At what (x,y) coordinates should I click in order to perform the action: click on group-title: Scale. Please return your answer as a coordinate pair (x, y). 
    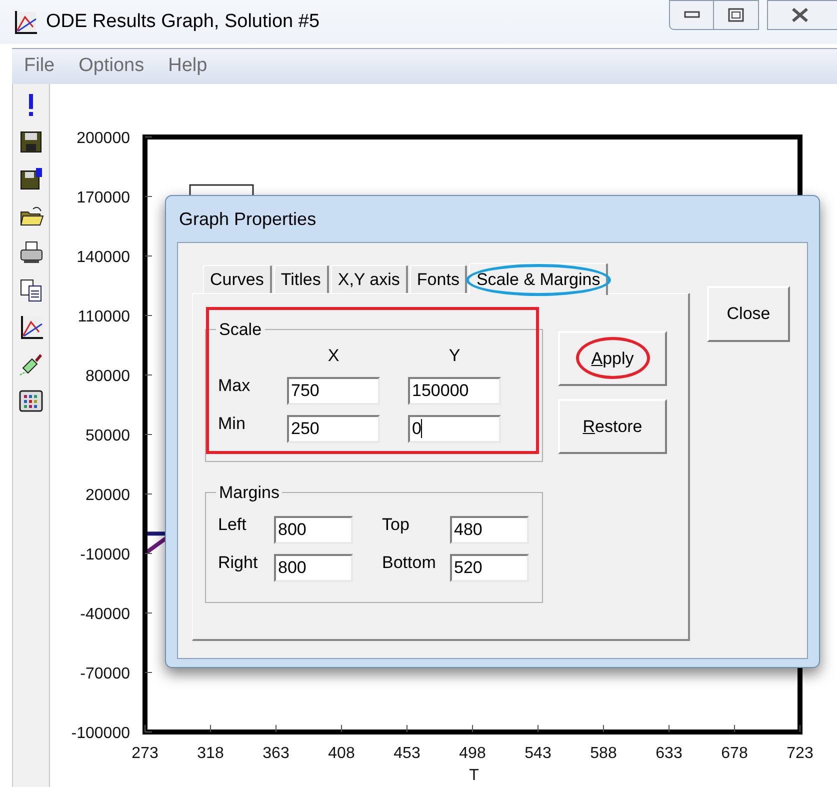
    Looking at the image, I should click on (240, 330).